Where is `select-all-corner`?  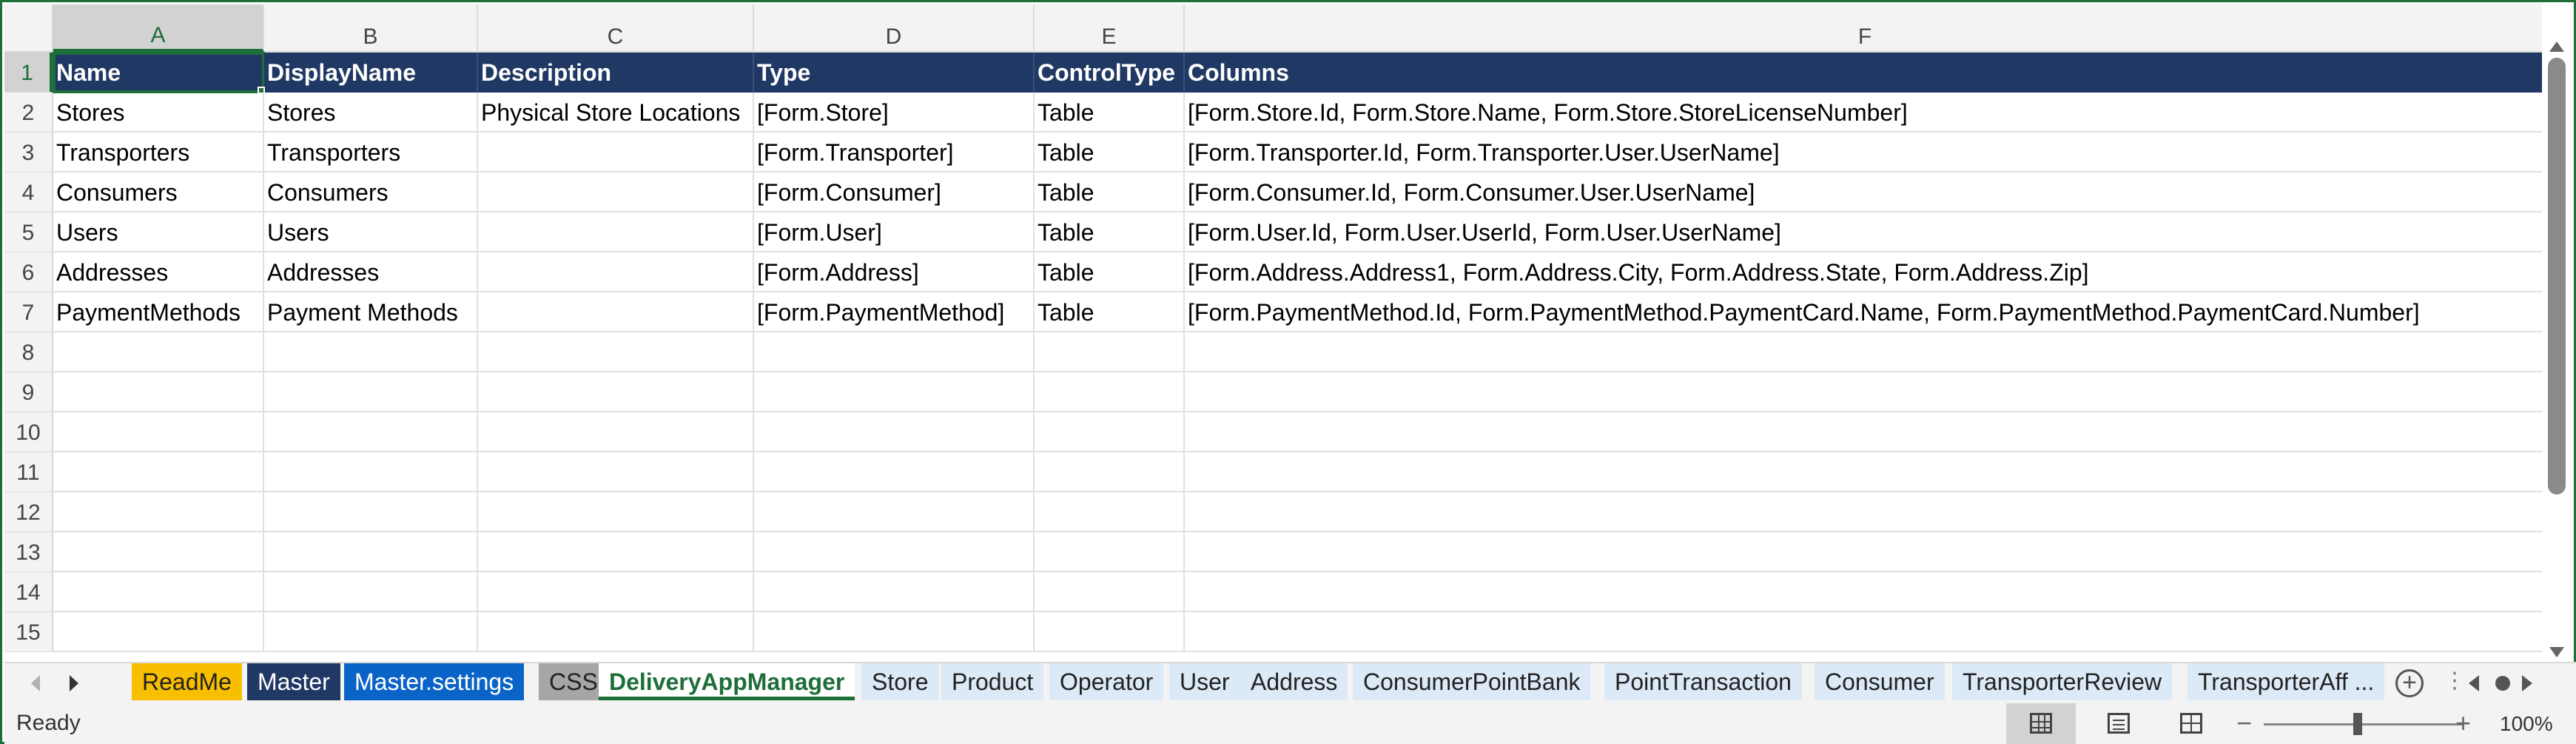 select-all-corner is located at coordinates (28, 28).